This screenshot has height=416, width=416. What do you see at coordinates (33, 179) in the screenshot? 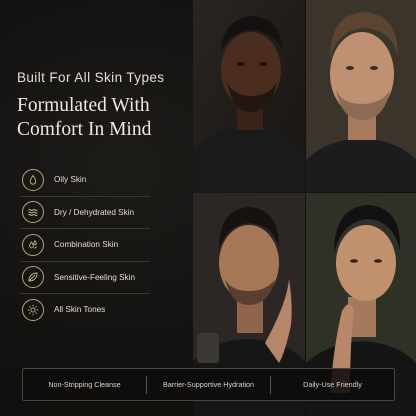
I see `droplet-icon` at bounding box center [33, 179].